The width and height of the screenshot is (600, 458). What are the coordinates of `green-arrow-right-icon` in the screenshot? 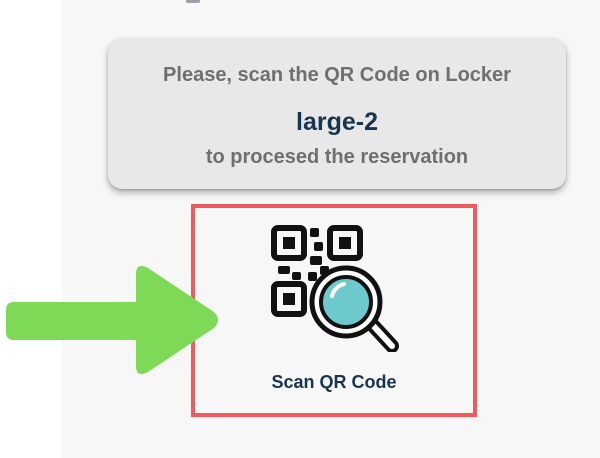 It's located at (112, 320).